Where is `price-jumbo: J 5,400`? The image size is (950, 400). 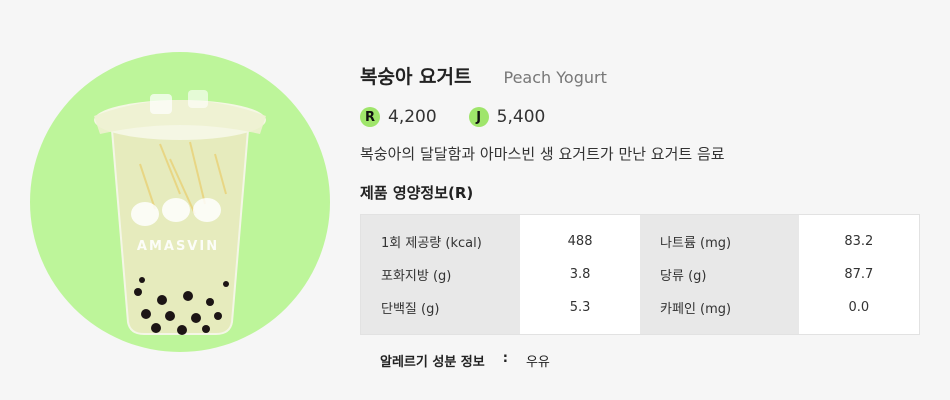
price-jumbo: J 5,400 is located at coordinates (507, 117).